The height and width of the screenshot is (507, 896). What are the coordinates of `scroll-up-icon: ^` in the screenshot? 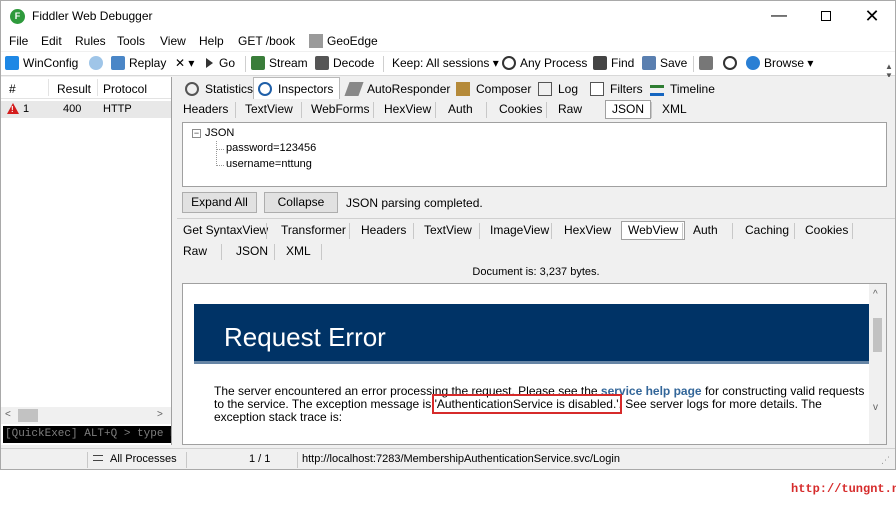 It's located at (875, 294).